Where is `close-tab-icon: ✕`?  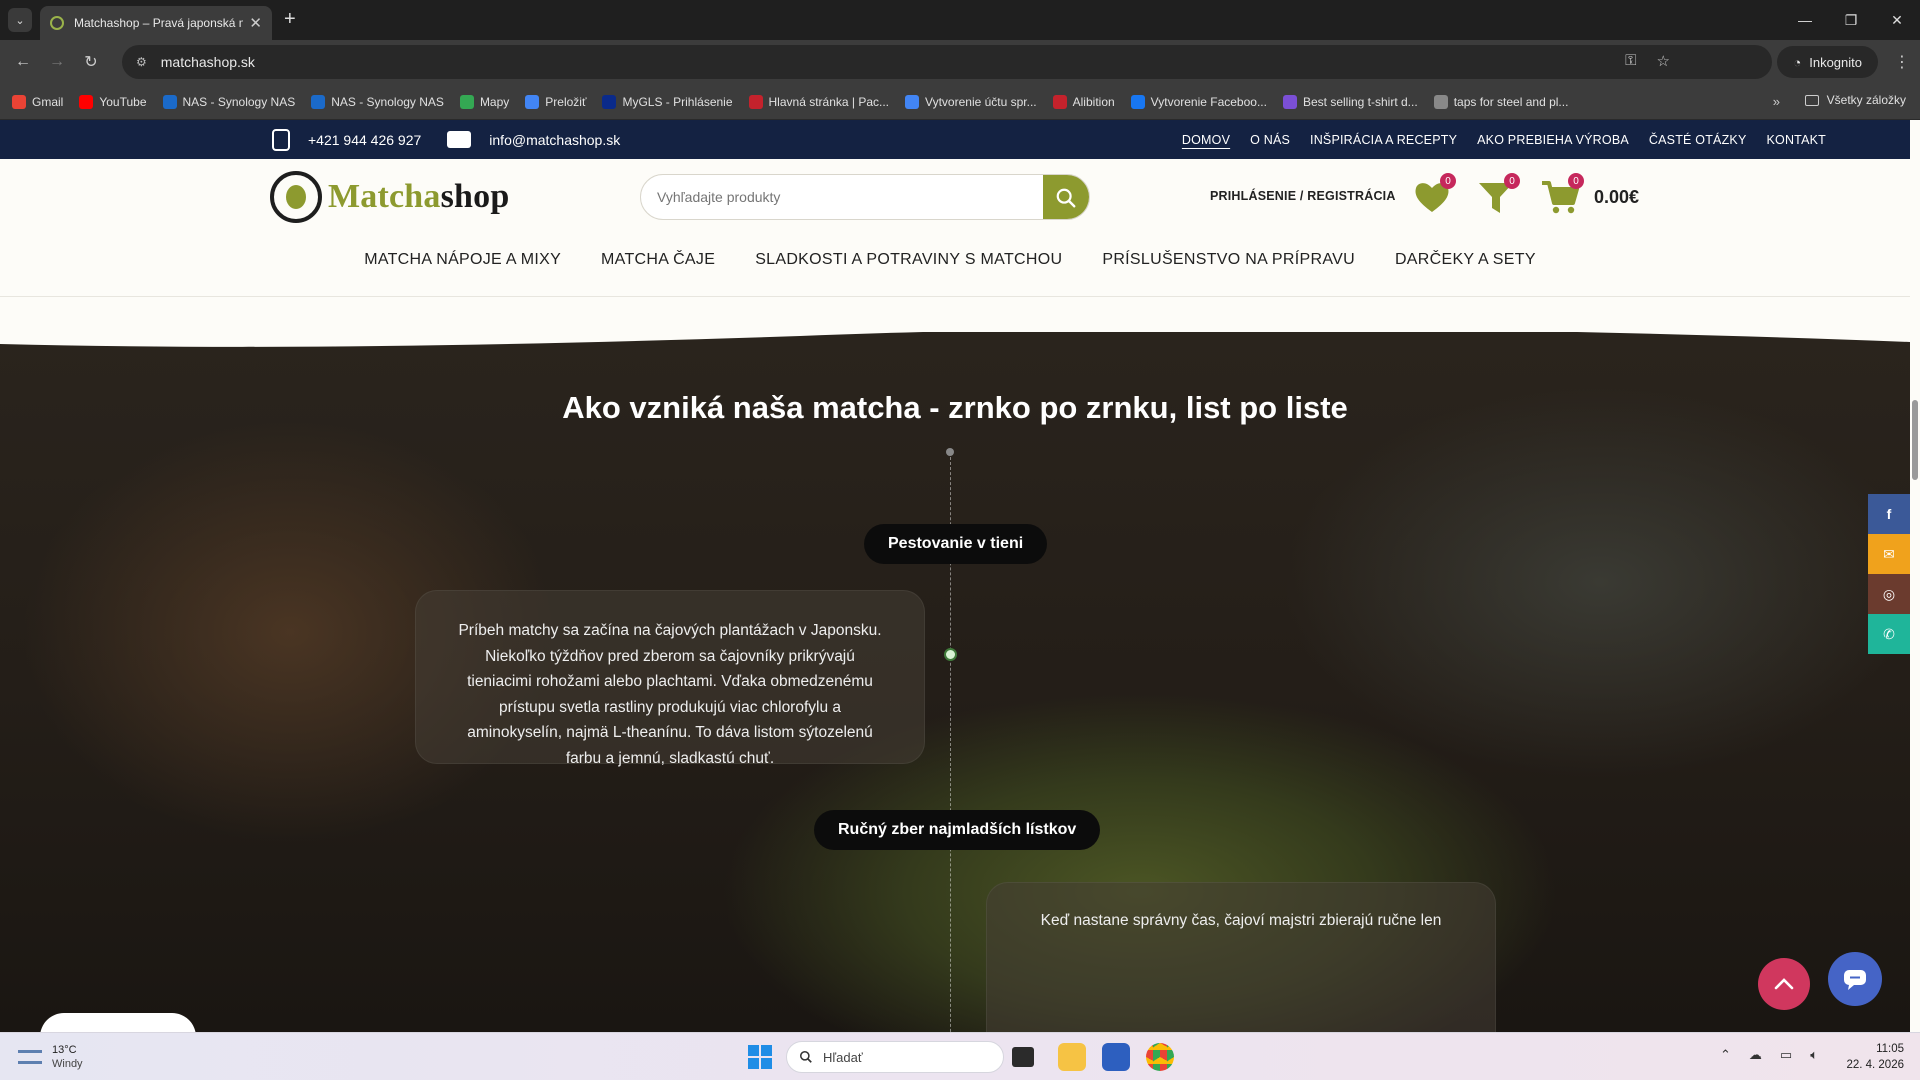 close-tab-icon: ✕ is located at coordinates (255, 23).